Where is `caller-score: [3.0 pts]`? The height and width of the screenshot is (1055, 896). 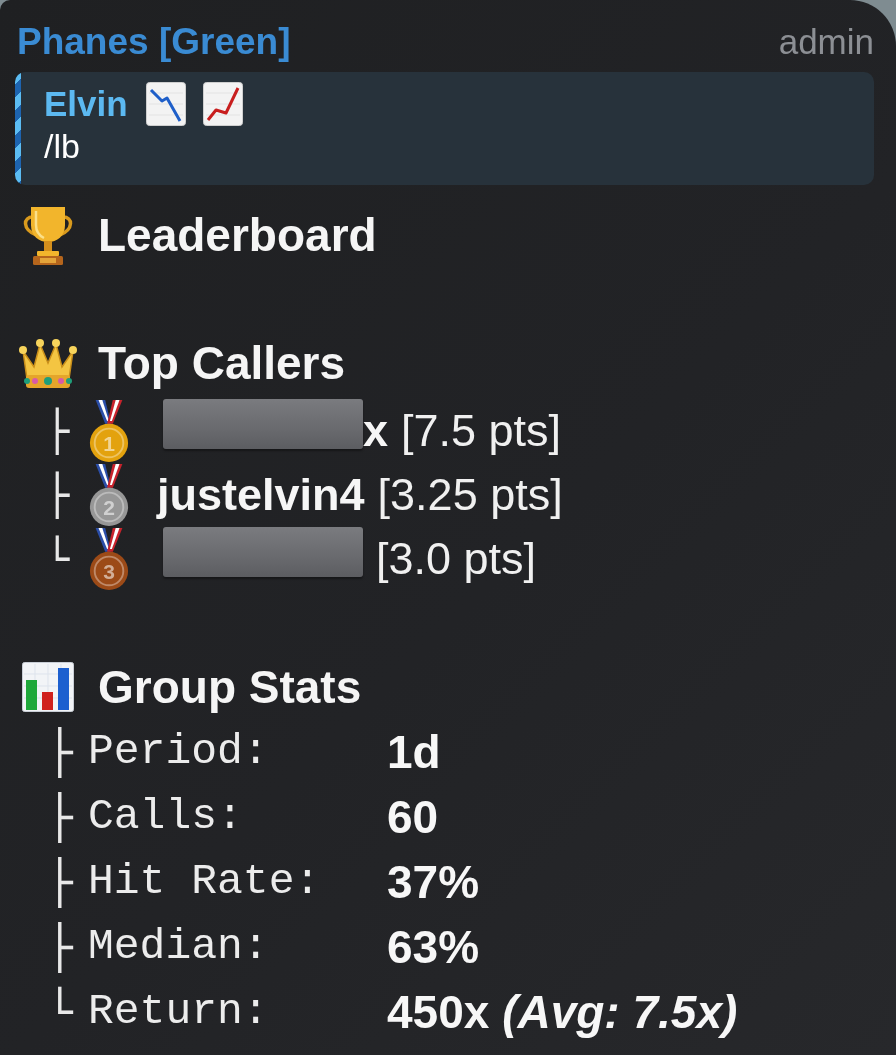
caller-score: [3.0 pts] is located at coordinates (456, 559).